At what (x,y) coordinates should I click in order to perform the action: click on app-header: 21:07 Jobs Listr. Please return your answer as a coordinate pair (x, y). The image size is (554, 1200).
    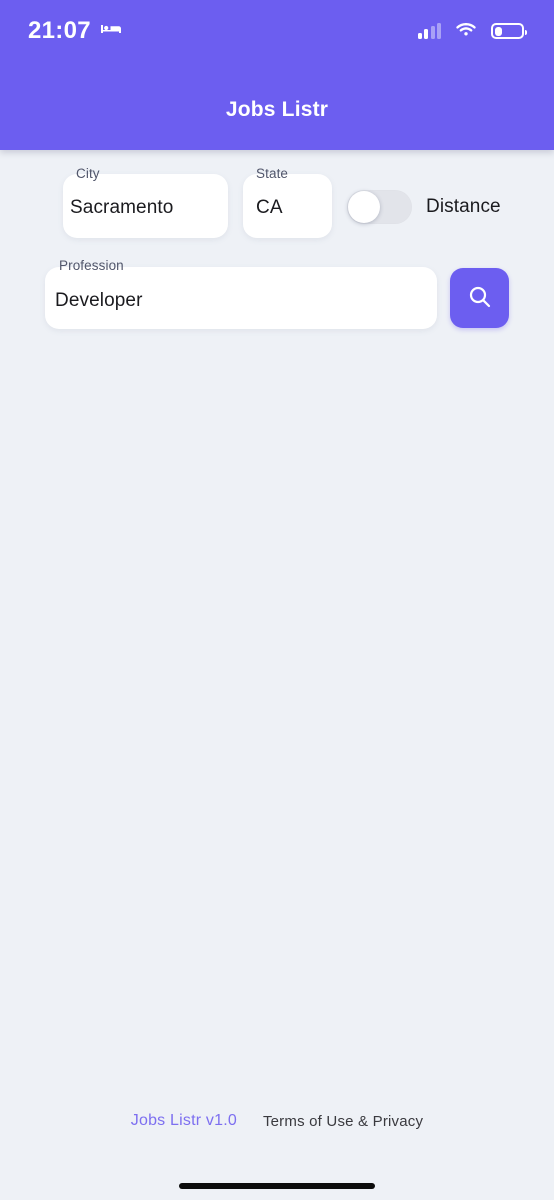
    Looking at the image, I should click on (277, 75).